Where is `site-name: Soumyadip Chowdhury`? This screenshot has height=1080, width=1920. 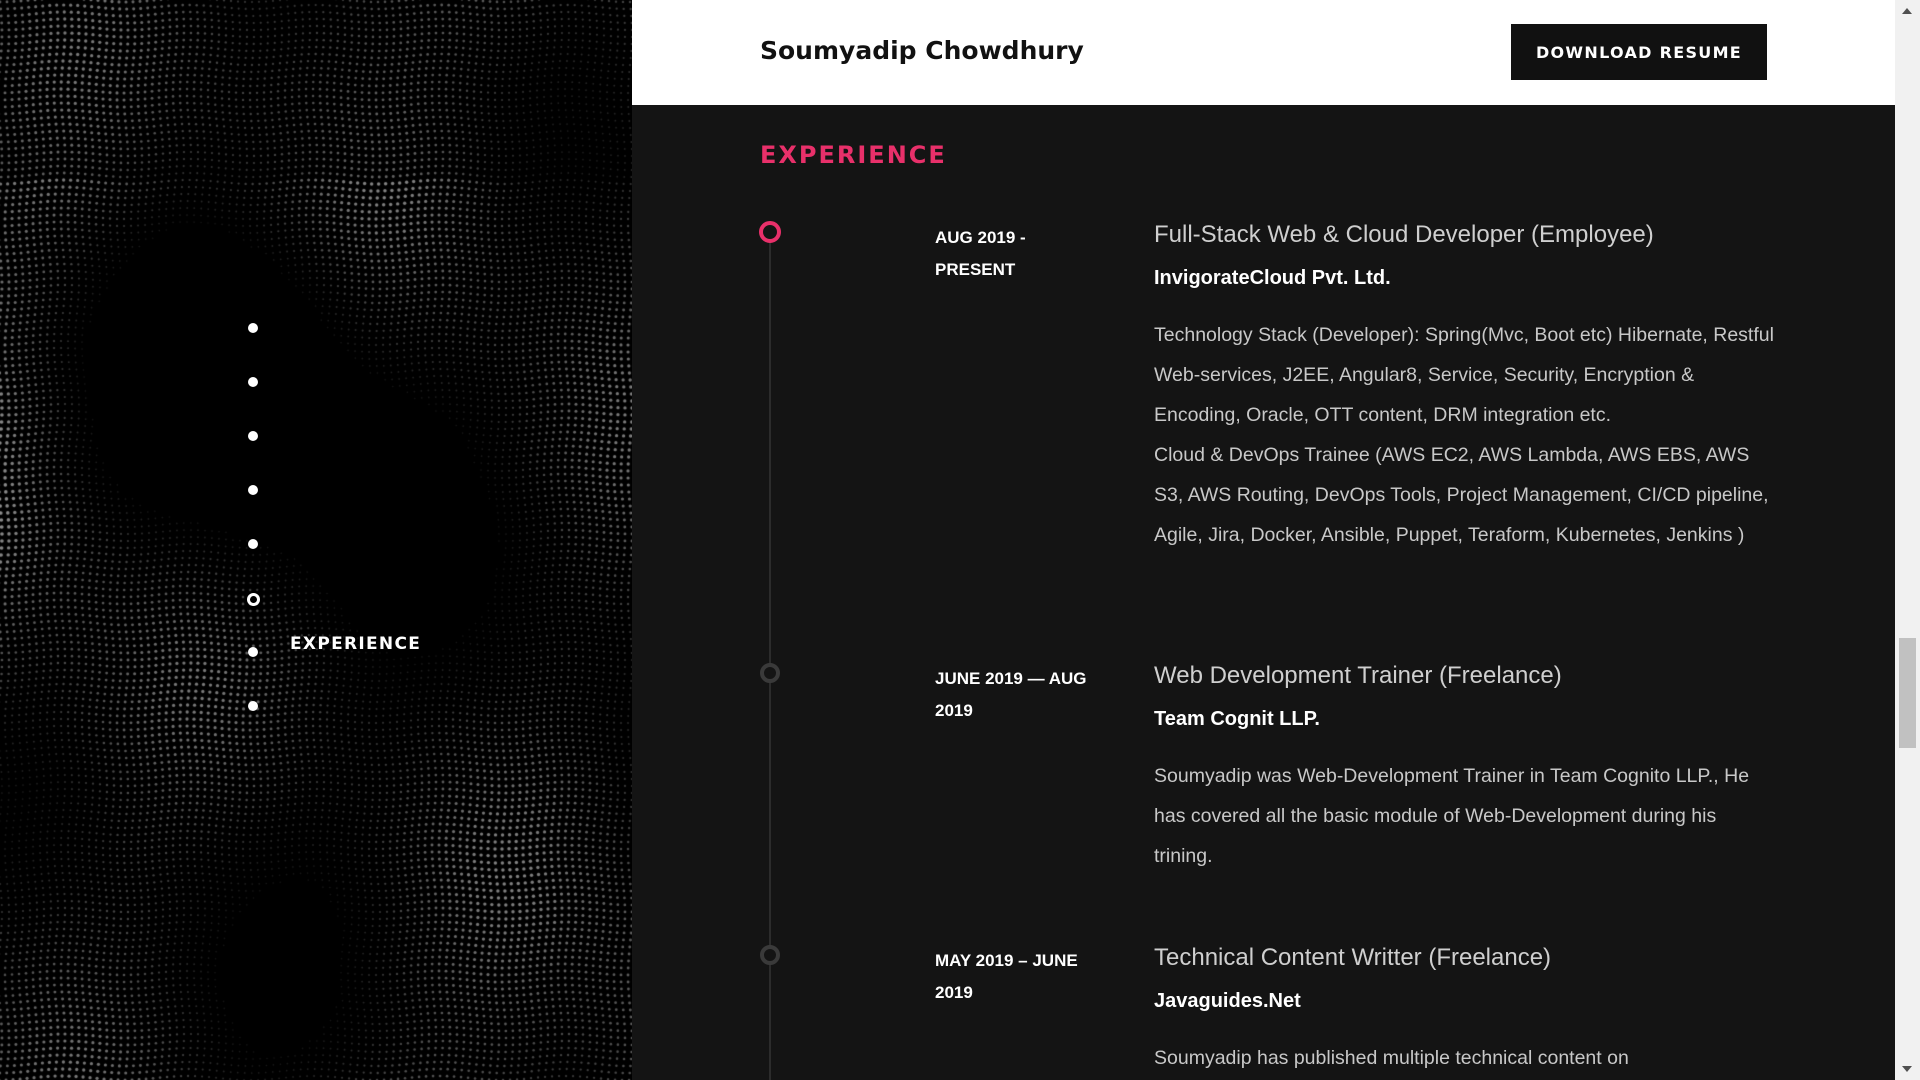
site-name: Soumyadip Chowdhury is located at coordinates (922, 50).